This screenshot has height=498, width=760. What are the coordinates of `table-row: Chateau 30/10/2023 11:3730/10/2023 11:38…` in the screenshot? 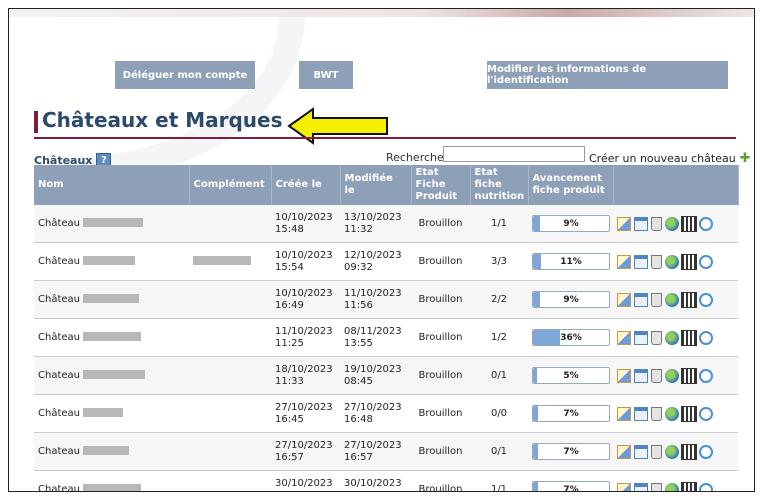 It's located at (386, 481).